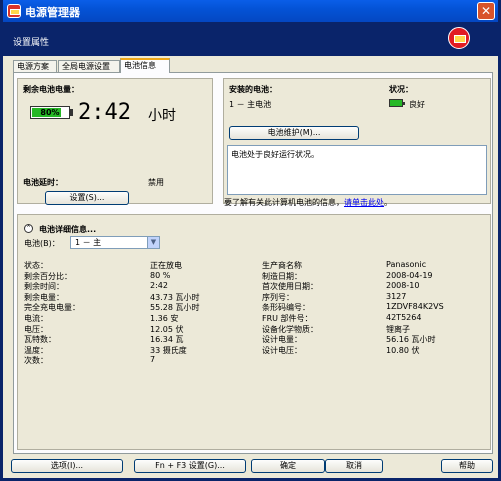 The height and width of the screenshot is (481, 501). I want to click on battery-percent: 80%, so click(50, 112).